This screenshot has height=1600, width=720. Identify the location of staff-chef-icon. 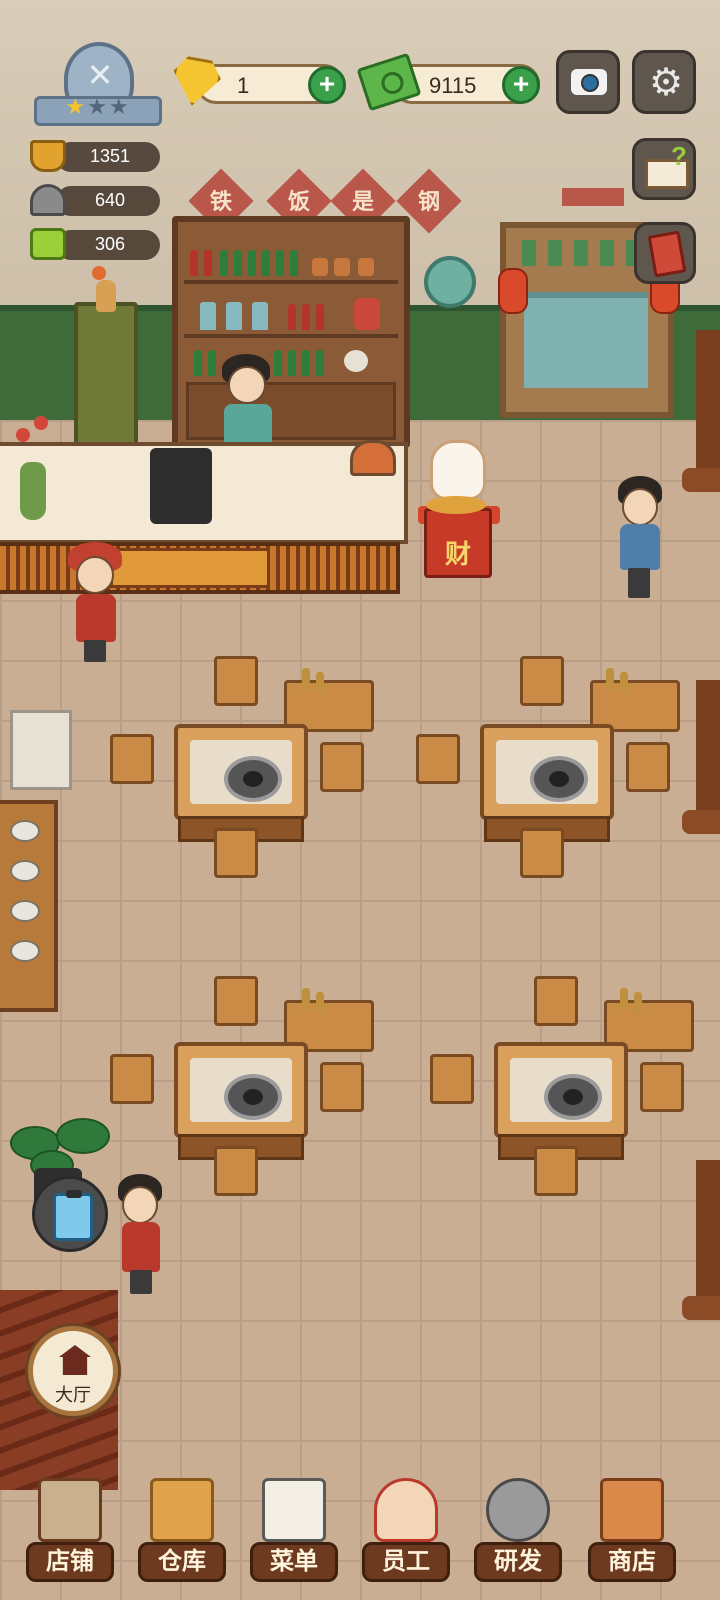
(406, 1510).